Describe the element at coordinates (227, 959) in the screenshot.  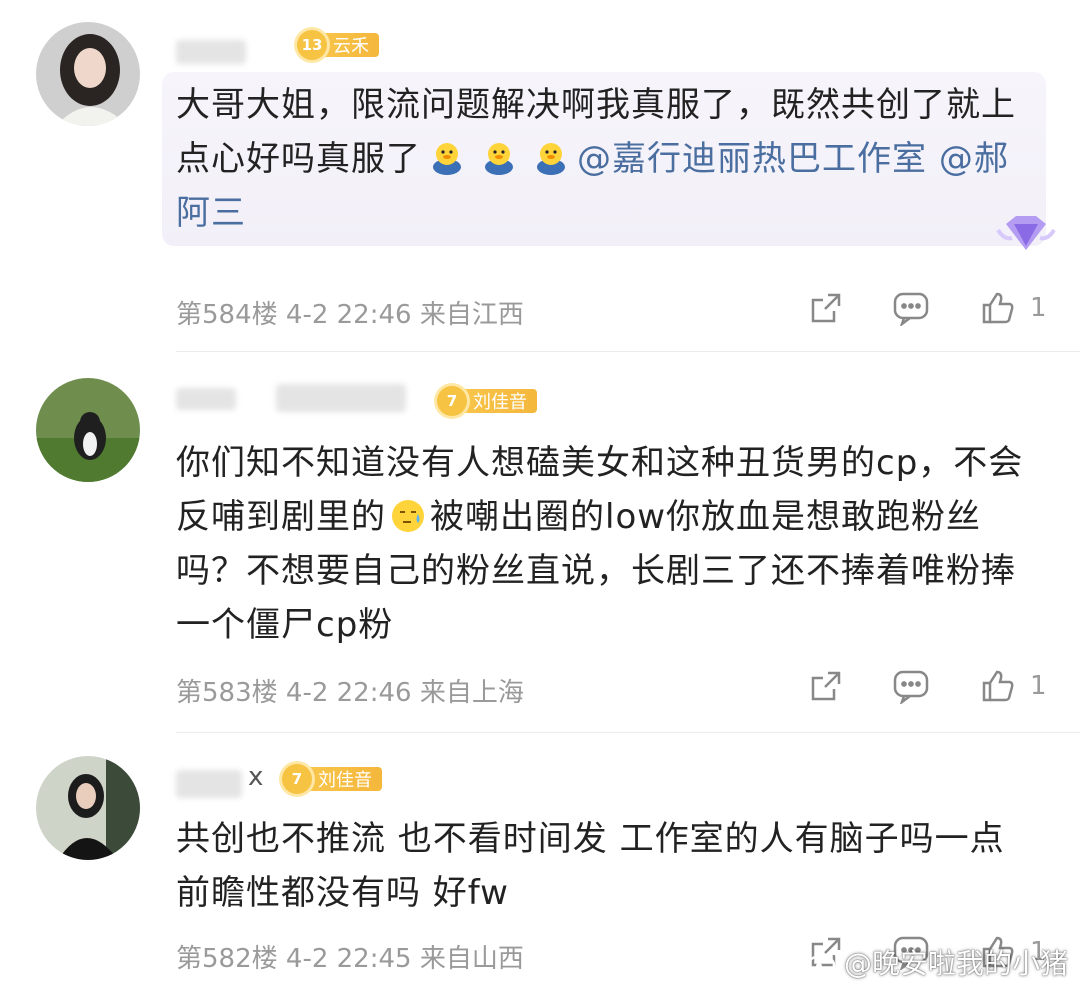
I see `floor-number: 第582楼` at that location.